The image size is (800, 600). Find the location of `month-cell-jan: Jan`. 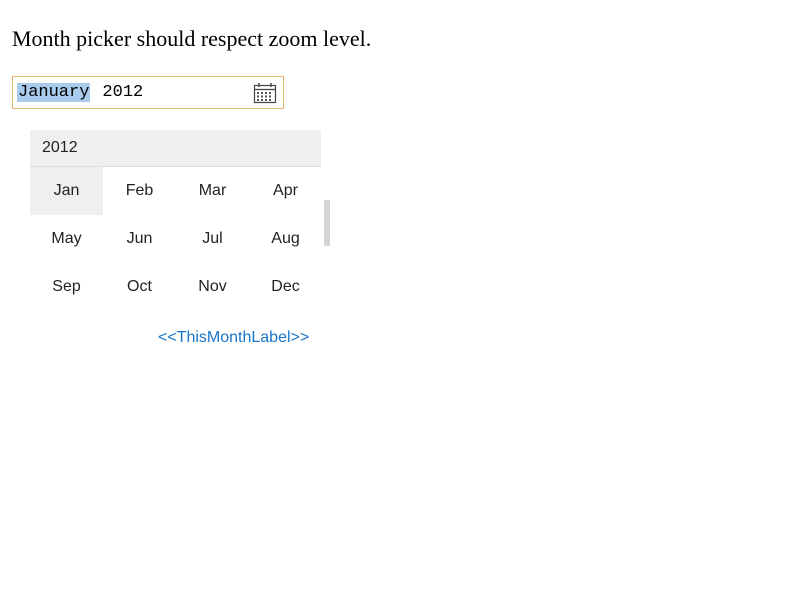

month-cell-jan: Jan is located at coordinates (66, 191).